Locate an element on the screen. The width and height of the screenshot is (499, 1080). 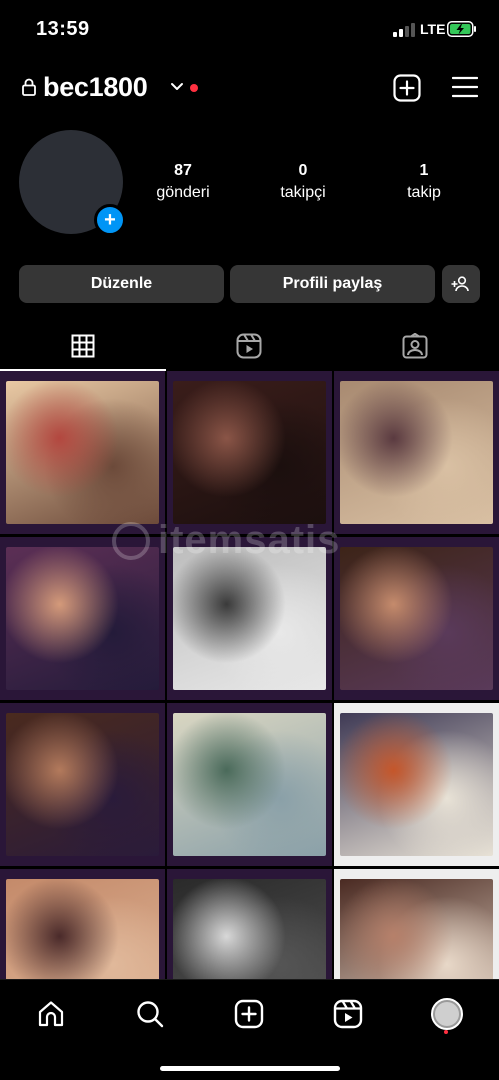
share-profile-button: Profili paylaş is located at coordinates (332, 284).